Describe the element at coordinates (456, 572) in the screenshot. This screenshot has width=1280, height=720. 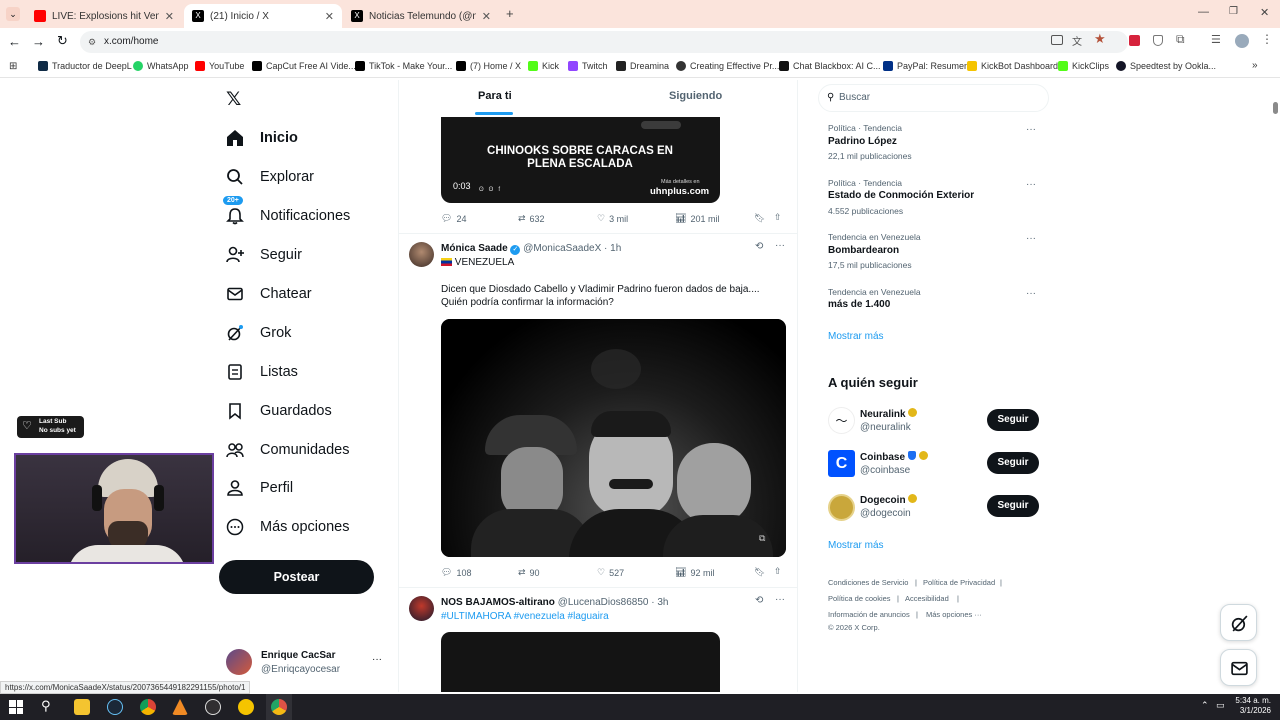
I see `reply-button: 💬︎ 108` at that location.